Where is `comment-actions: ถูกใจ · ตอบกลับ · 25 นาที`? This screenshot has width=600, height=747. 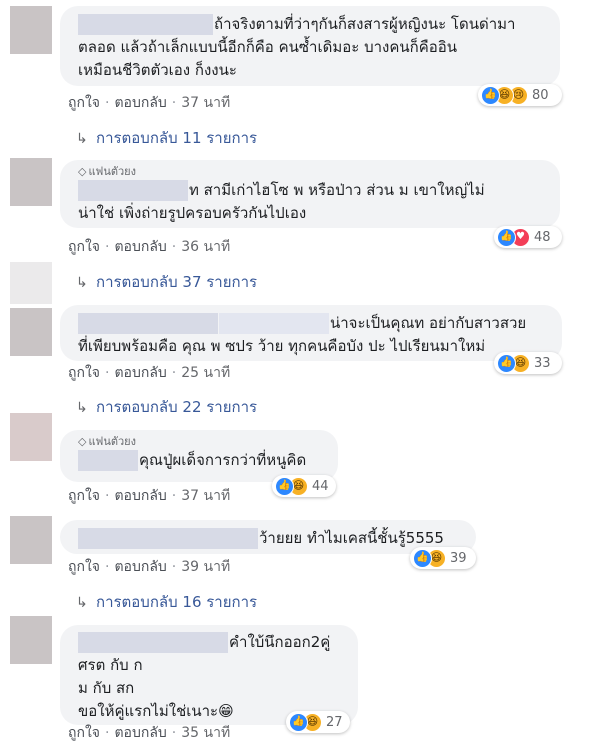 comment-actions: ถูกใจ · ตอบกลับ · 25 นาที is located at coordinates (149, 373).